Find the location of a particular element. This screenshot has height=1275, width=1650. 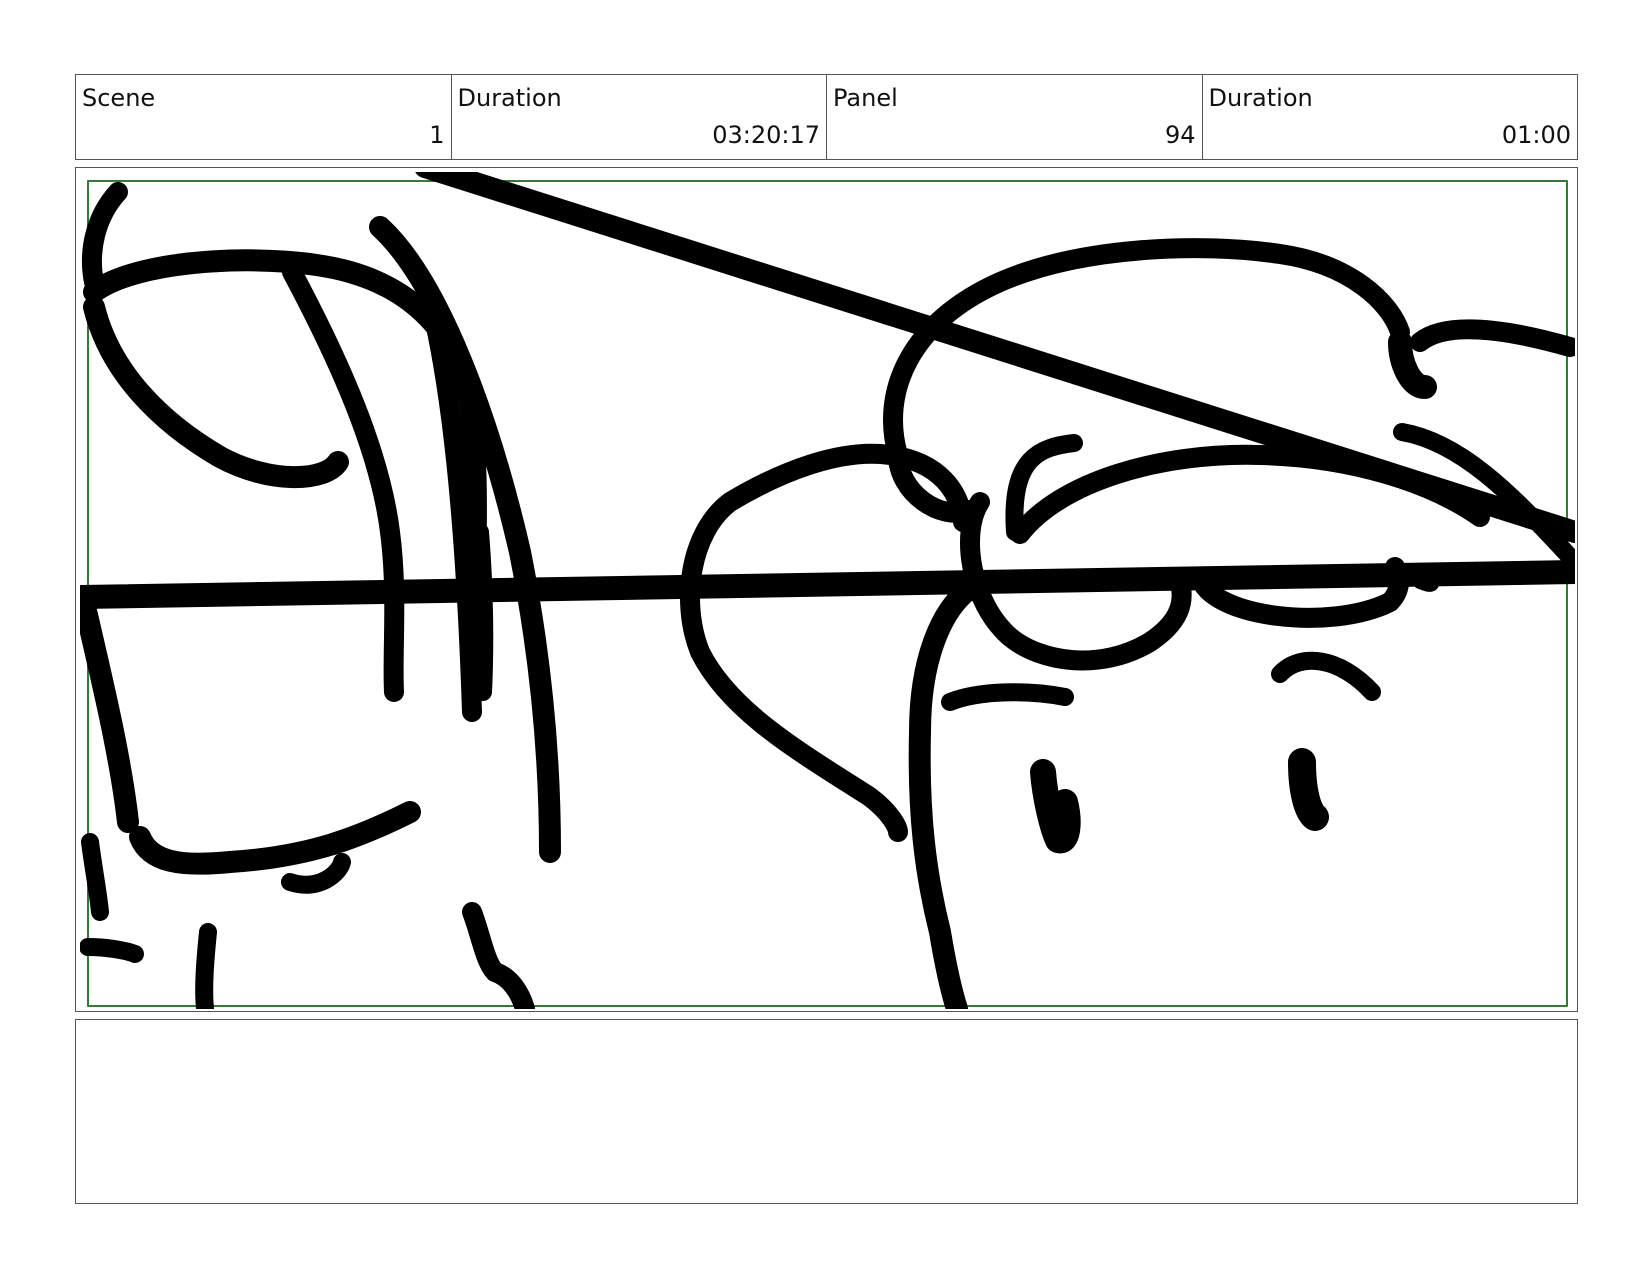

scene-duration-label: Duration is located at coordinates (509, 98).